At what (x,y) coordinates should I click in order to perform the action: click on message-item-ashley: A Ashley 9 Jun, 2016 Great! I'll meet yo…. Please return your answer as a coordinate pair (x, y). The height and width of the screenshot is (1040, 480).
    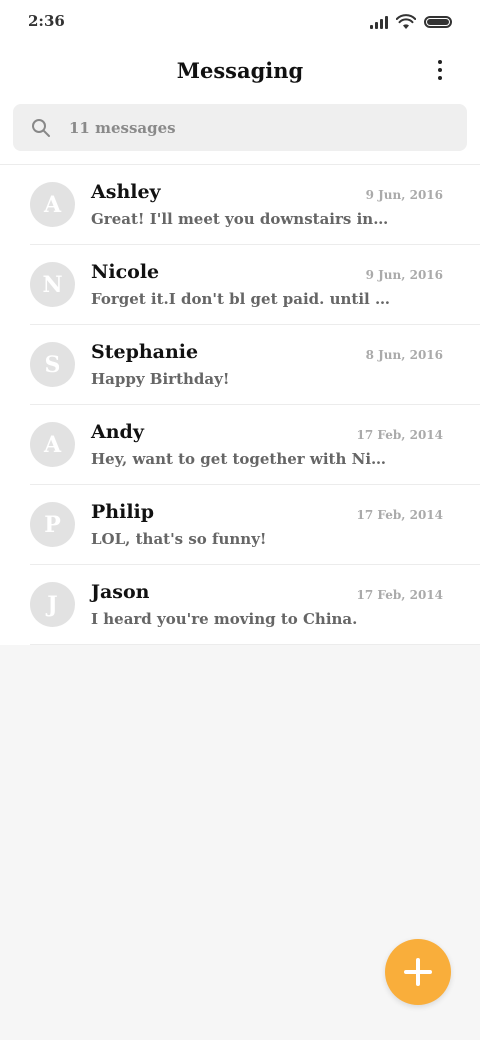
    Looking at the image, I should click on (240, 205).